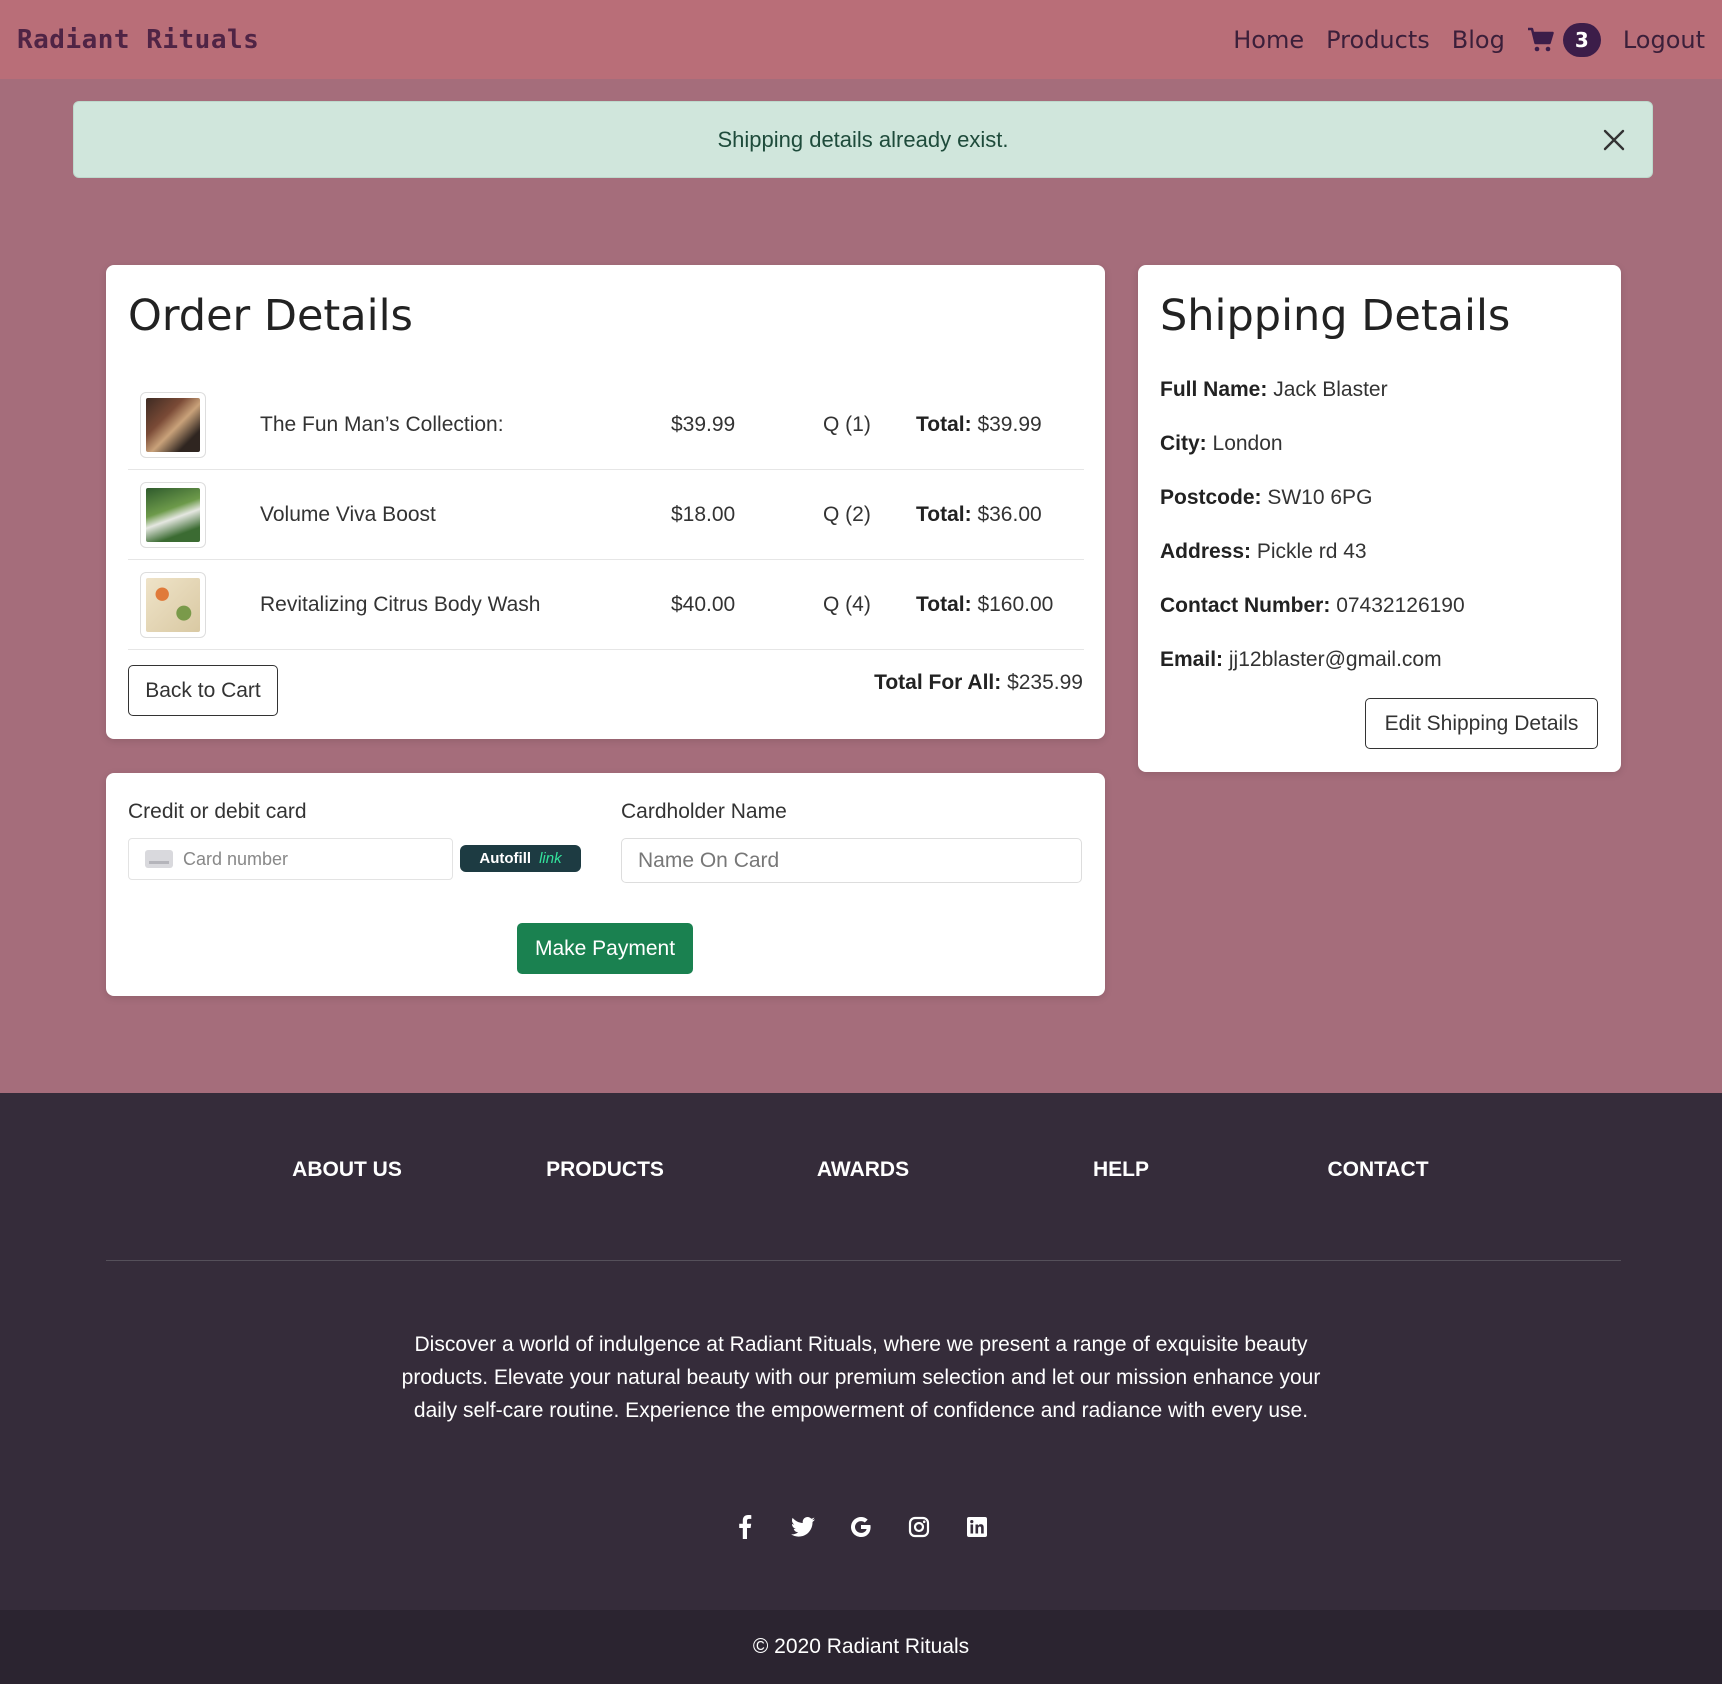 The width and height of the screenshot is (1722, 1684). I want to click on google-icon, so click(861, 1527).